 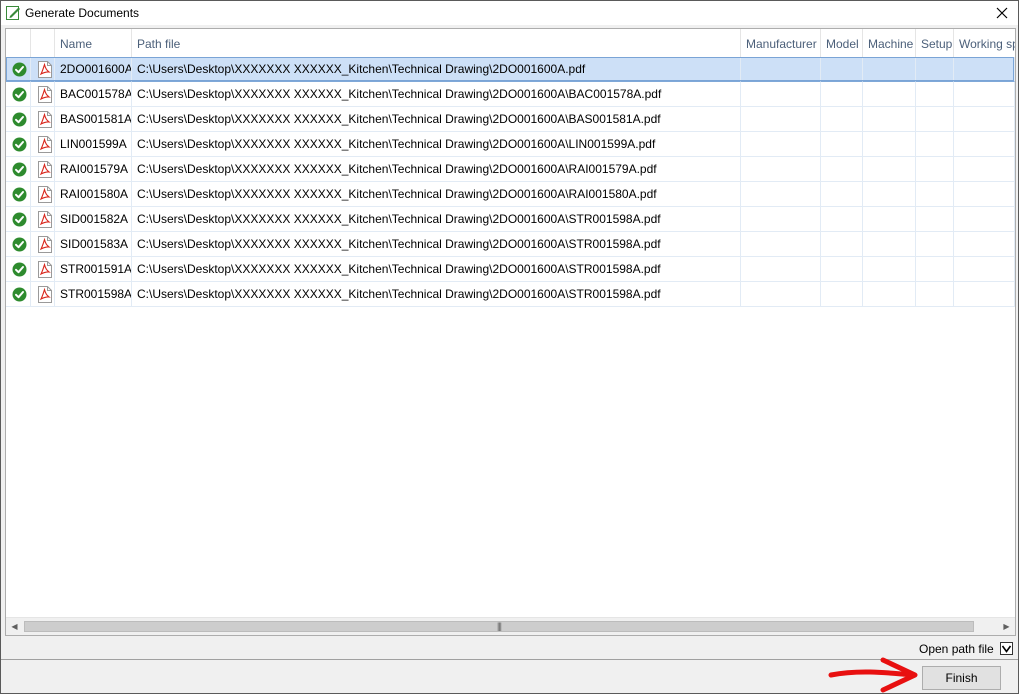 What do you see at coordinates (13, 12) in the screenshot?
I see `edit-document-icon` at bounding box center [13, 12].